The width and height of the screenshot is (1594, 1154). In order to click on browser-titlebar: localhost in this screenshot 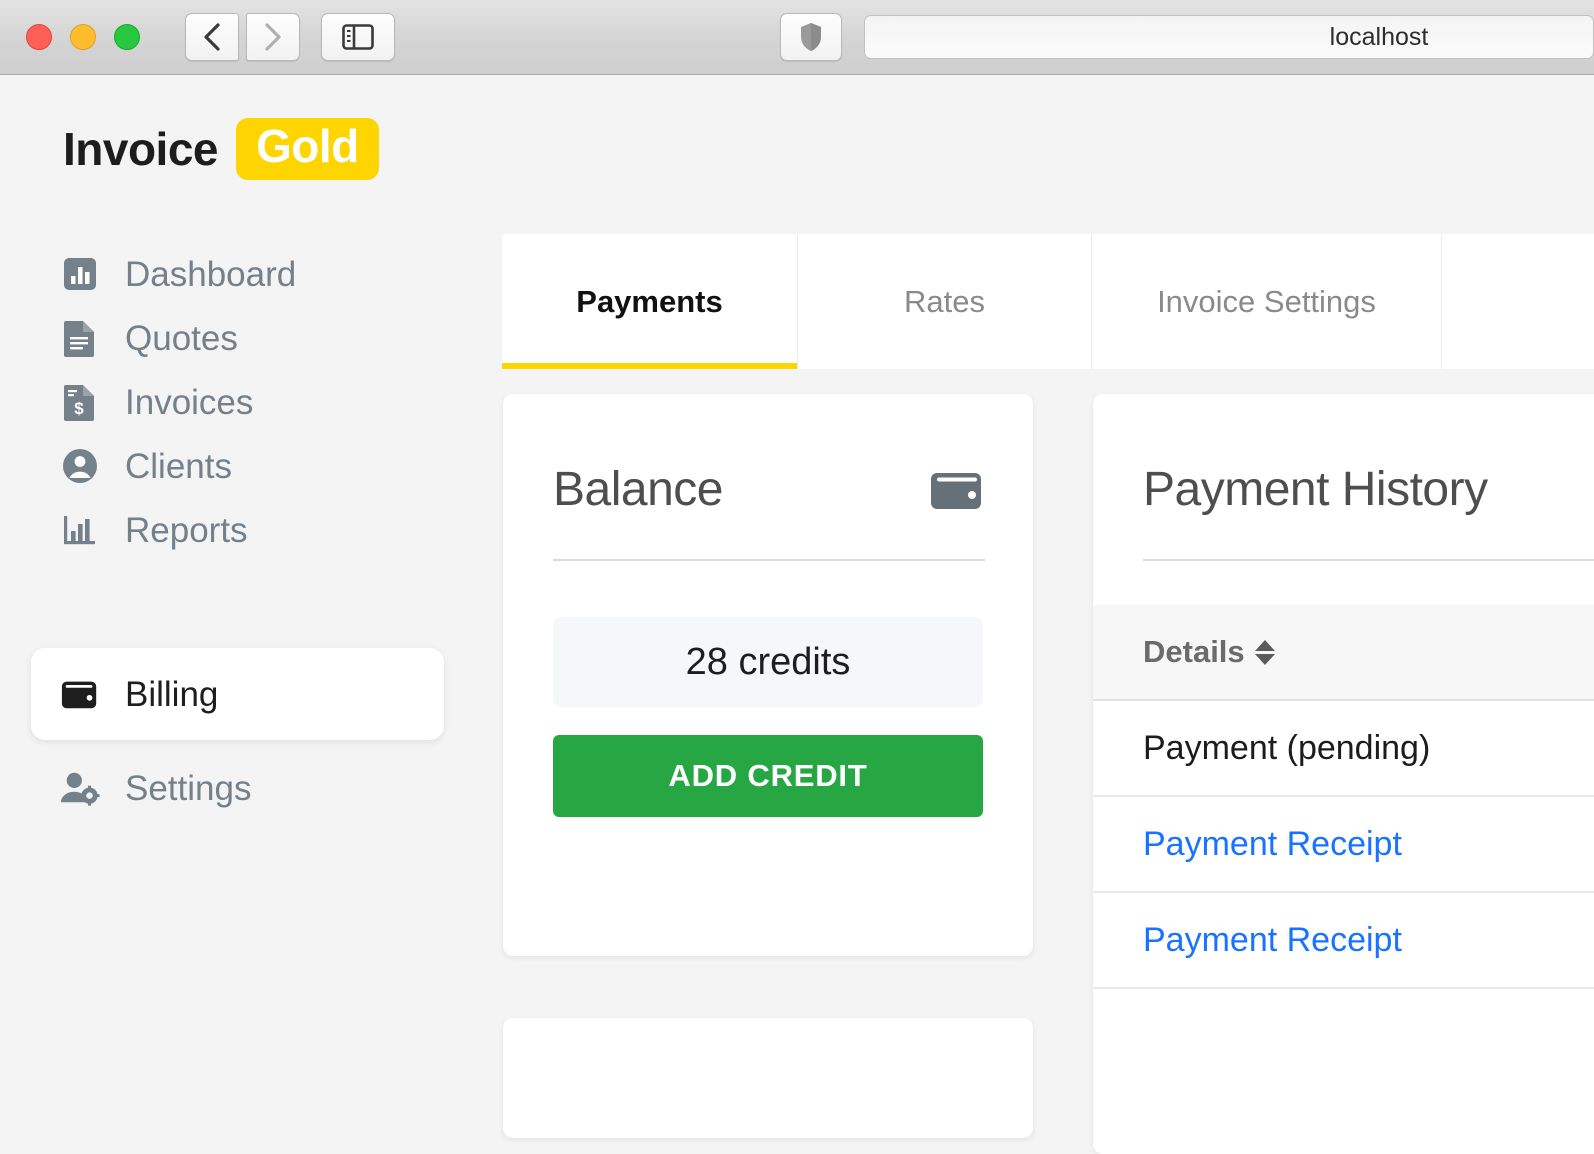, I will do `click(797, 37)`.